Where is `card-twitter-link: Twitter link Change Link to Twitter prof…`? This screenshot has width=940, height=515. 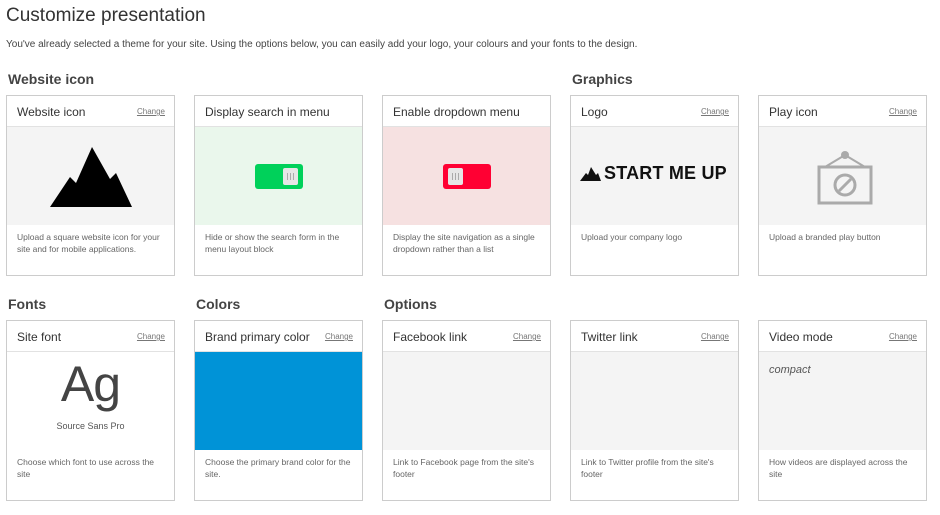
card-twitter-link: Twitter link Change Link to Twitter prof… is located at coordinates (654, 410).